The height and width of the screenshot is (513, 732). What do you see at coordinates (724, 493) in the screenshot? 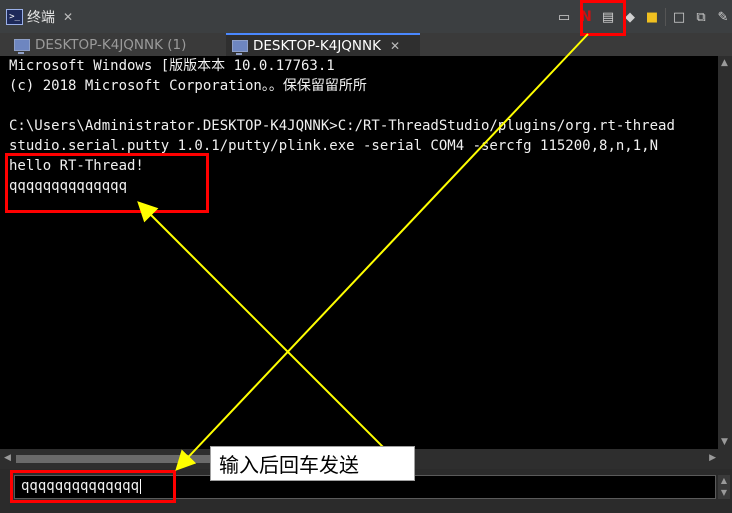
I see `chevron-down-icon: ▼` at bounding box center [724, 493].